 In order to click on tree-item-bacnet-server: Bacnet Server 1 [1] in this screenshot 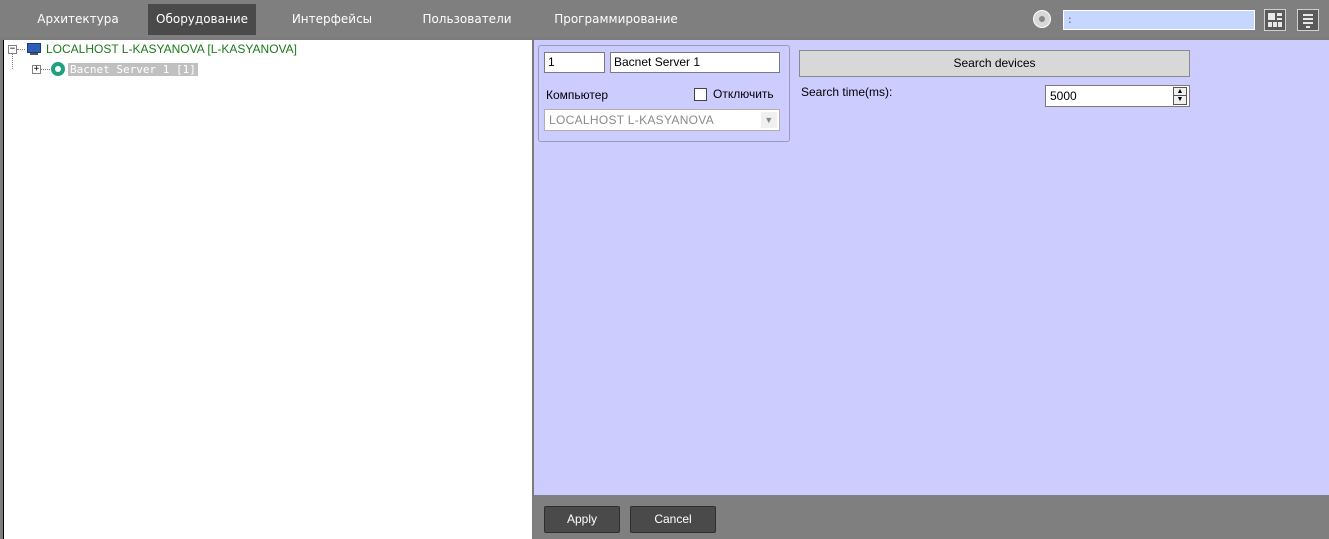, I will do `click(133, 69)`.